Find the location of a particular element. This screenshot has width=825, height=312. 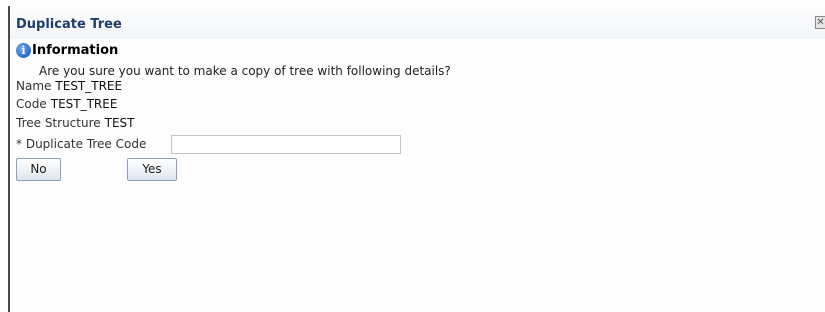

name-value: TEST_TREE is located at coordinates (89, 86).